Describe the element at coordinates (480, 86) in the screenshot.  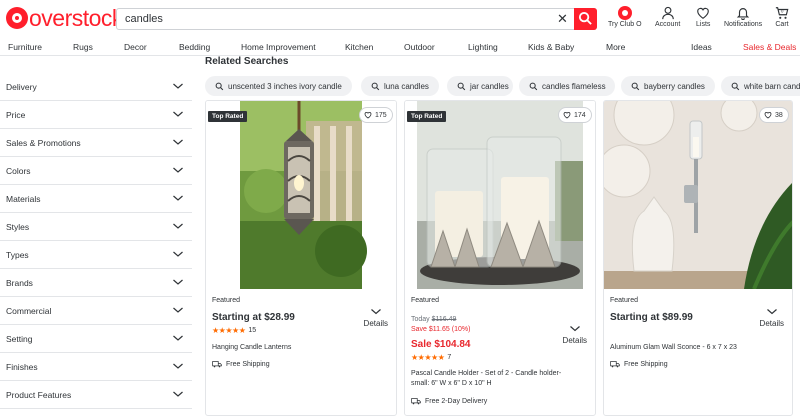
I see `related-chip: jar candles` at that location.